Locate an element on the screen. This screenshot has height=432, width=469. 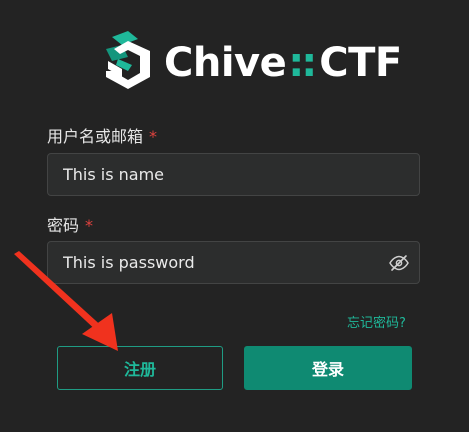
username-required-mark: * is located at coordinates (153, 136).